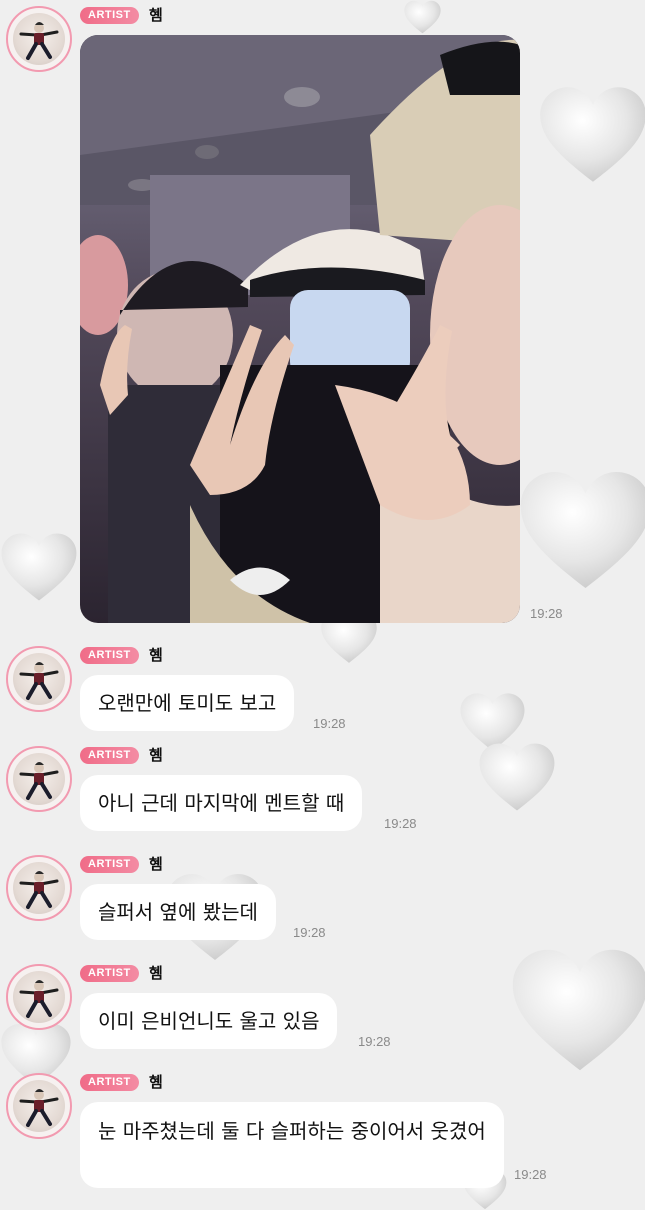  Describe the element at coordinates (187, 703) in the screenshot. I see `message-bubble: 오랜만에 토미도 보고` at that location.